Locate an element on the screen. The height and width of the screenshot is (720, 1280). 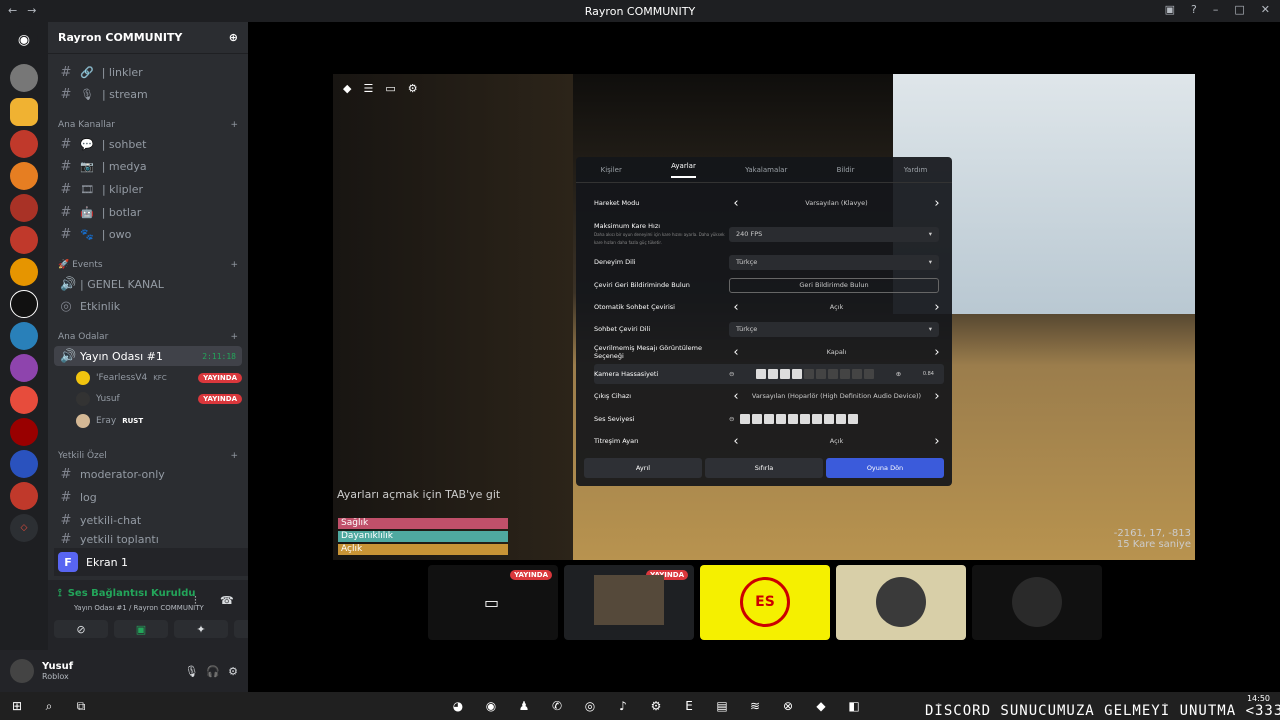
activity-icon: ✦ is located at coordinates (201, 629).